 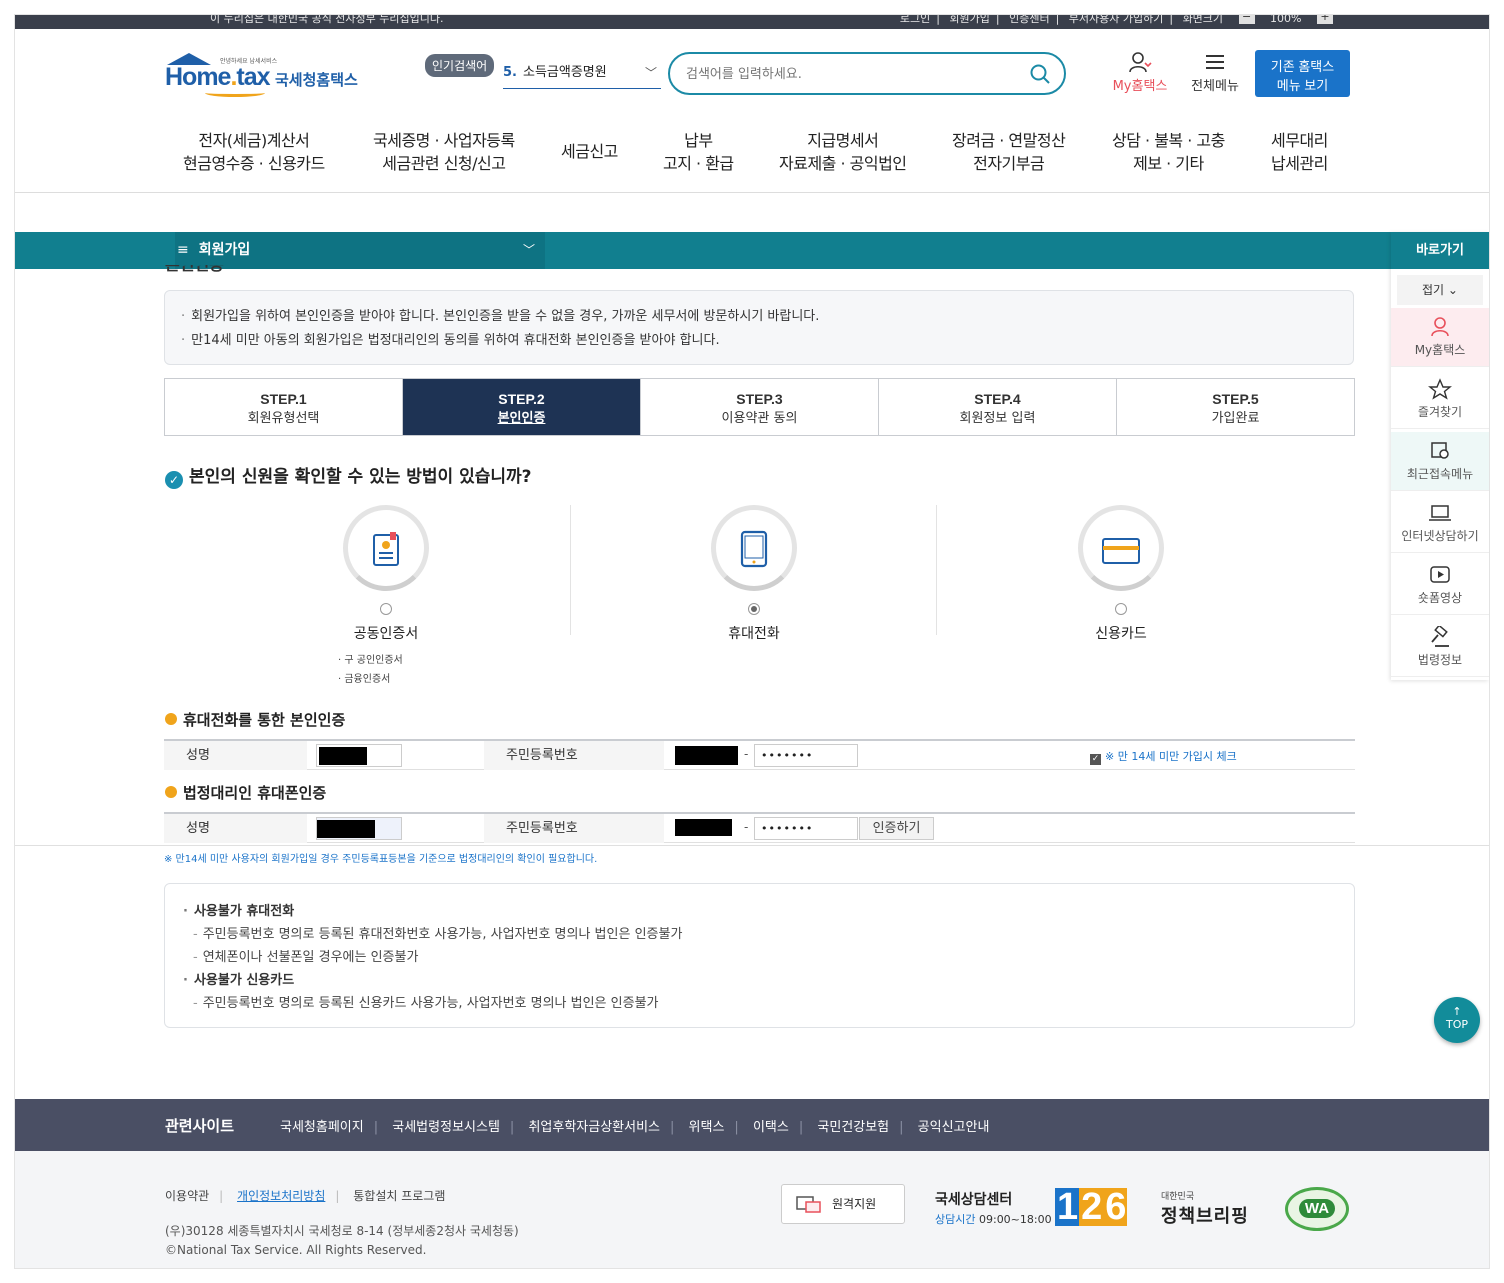 What do you see at coordinates (1121, 634) in the screenshot?
I see `method-label: 신용카드` at bounding box center [1121, 634].